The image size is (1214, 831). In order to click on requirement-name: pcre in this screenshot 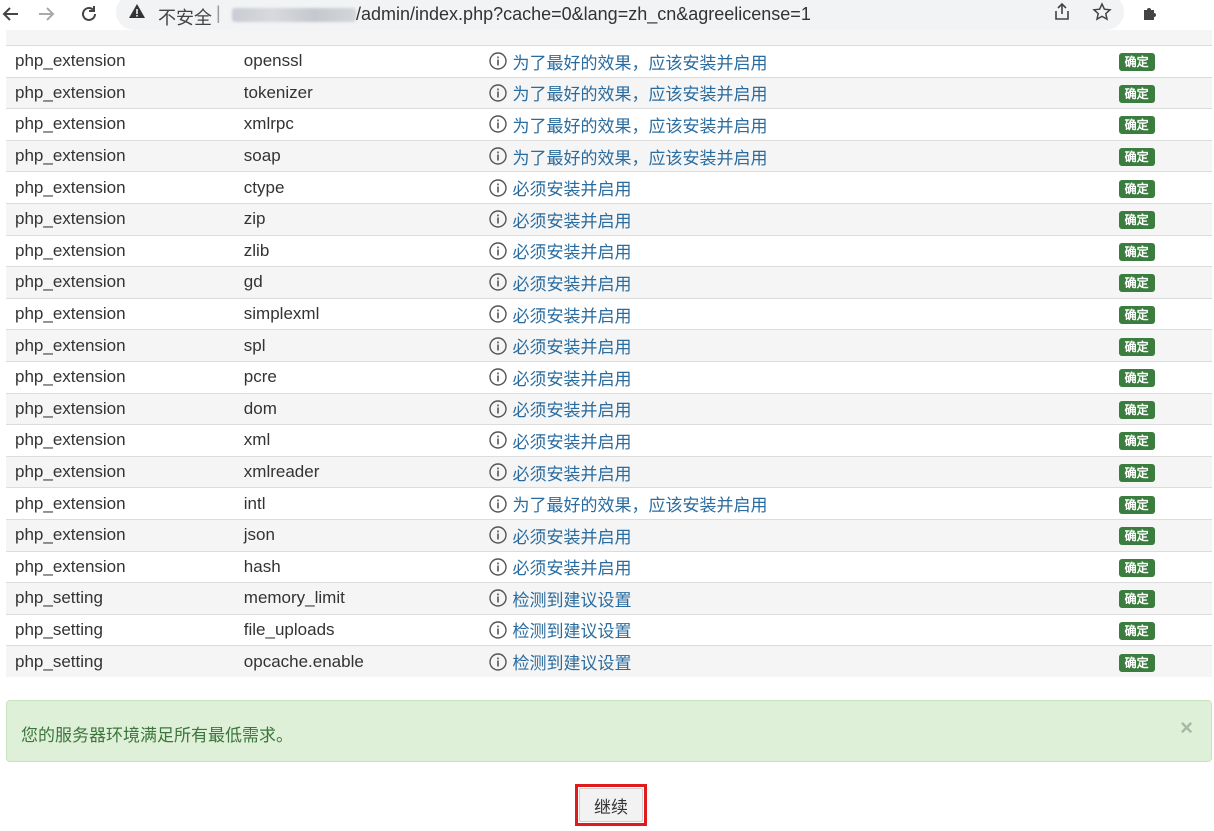, I will do `click(366, 377)`.